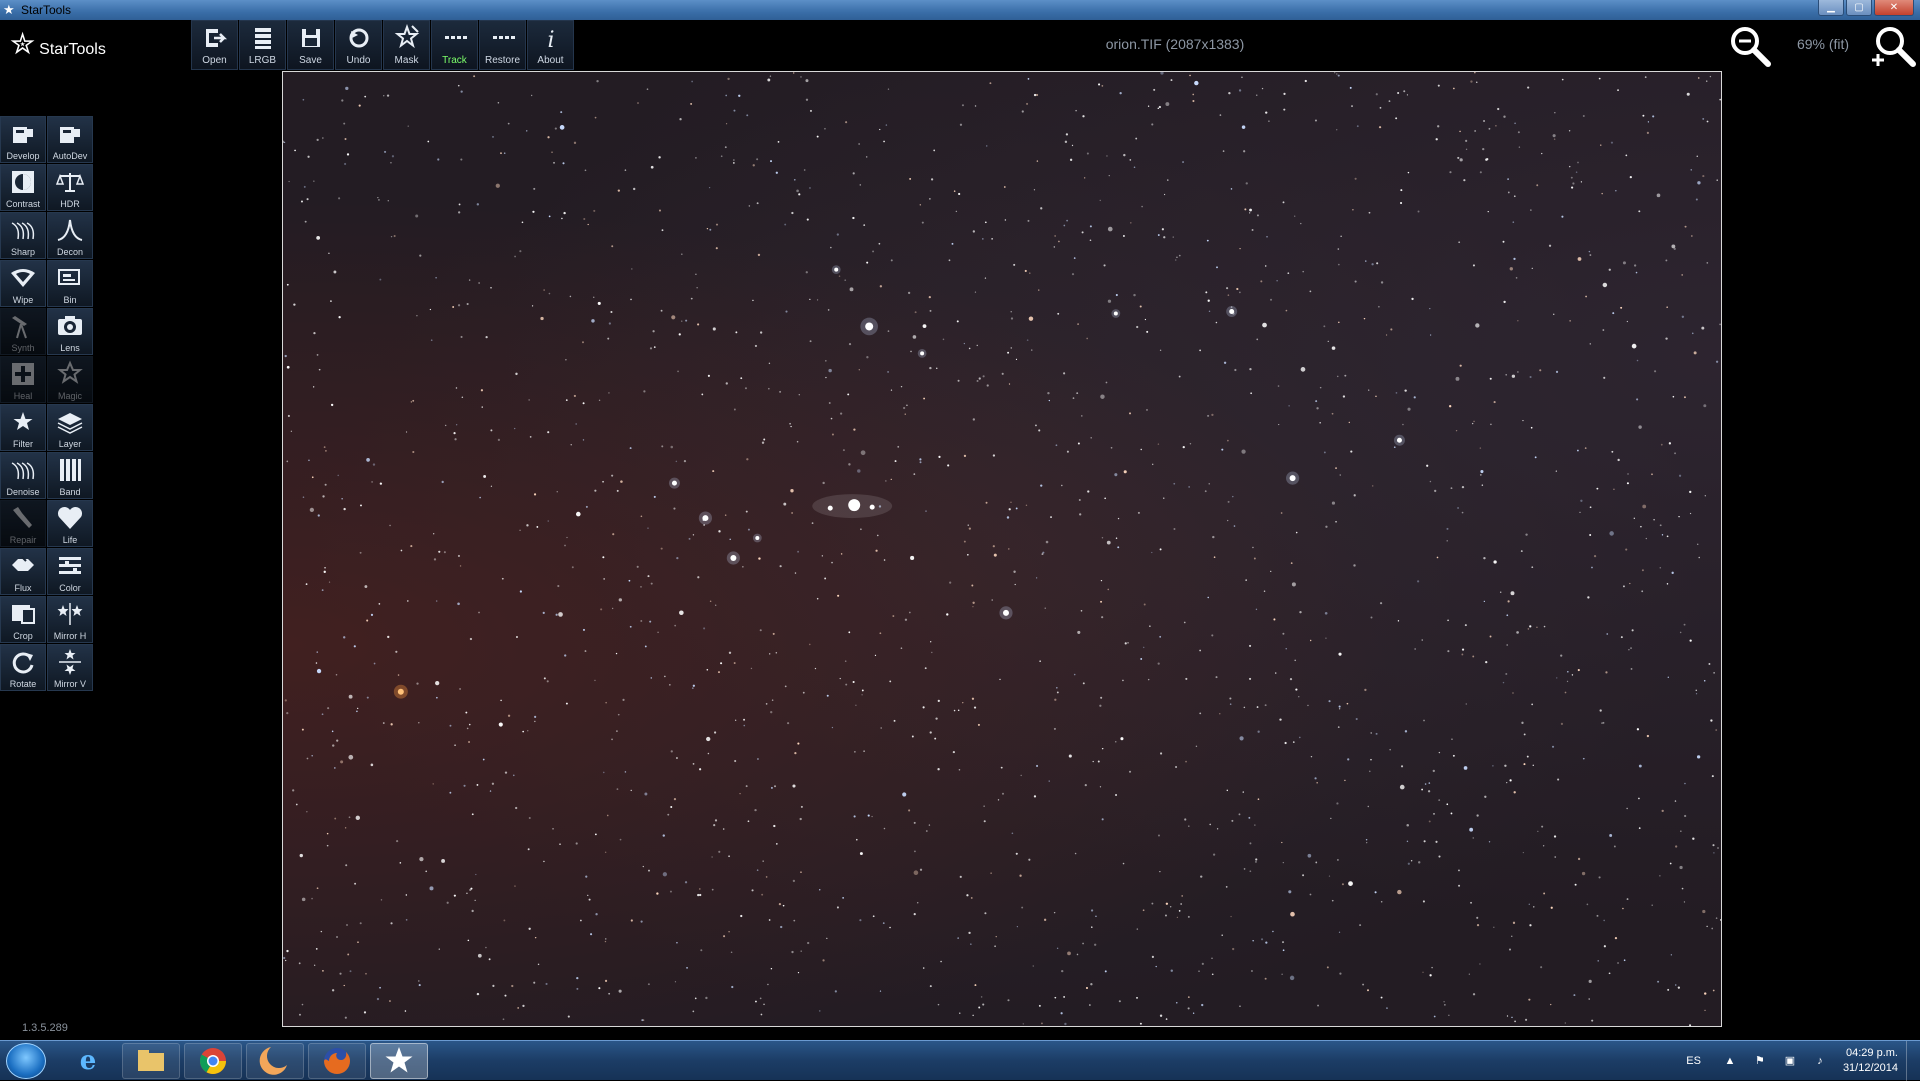  I want to click on tool-button-crop: Crop, so click(23, 619).